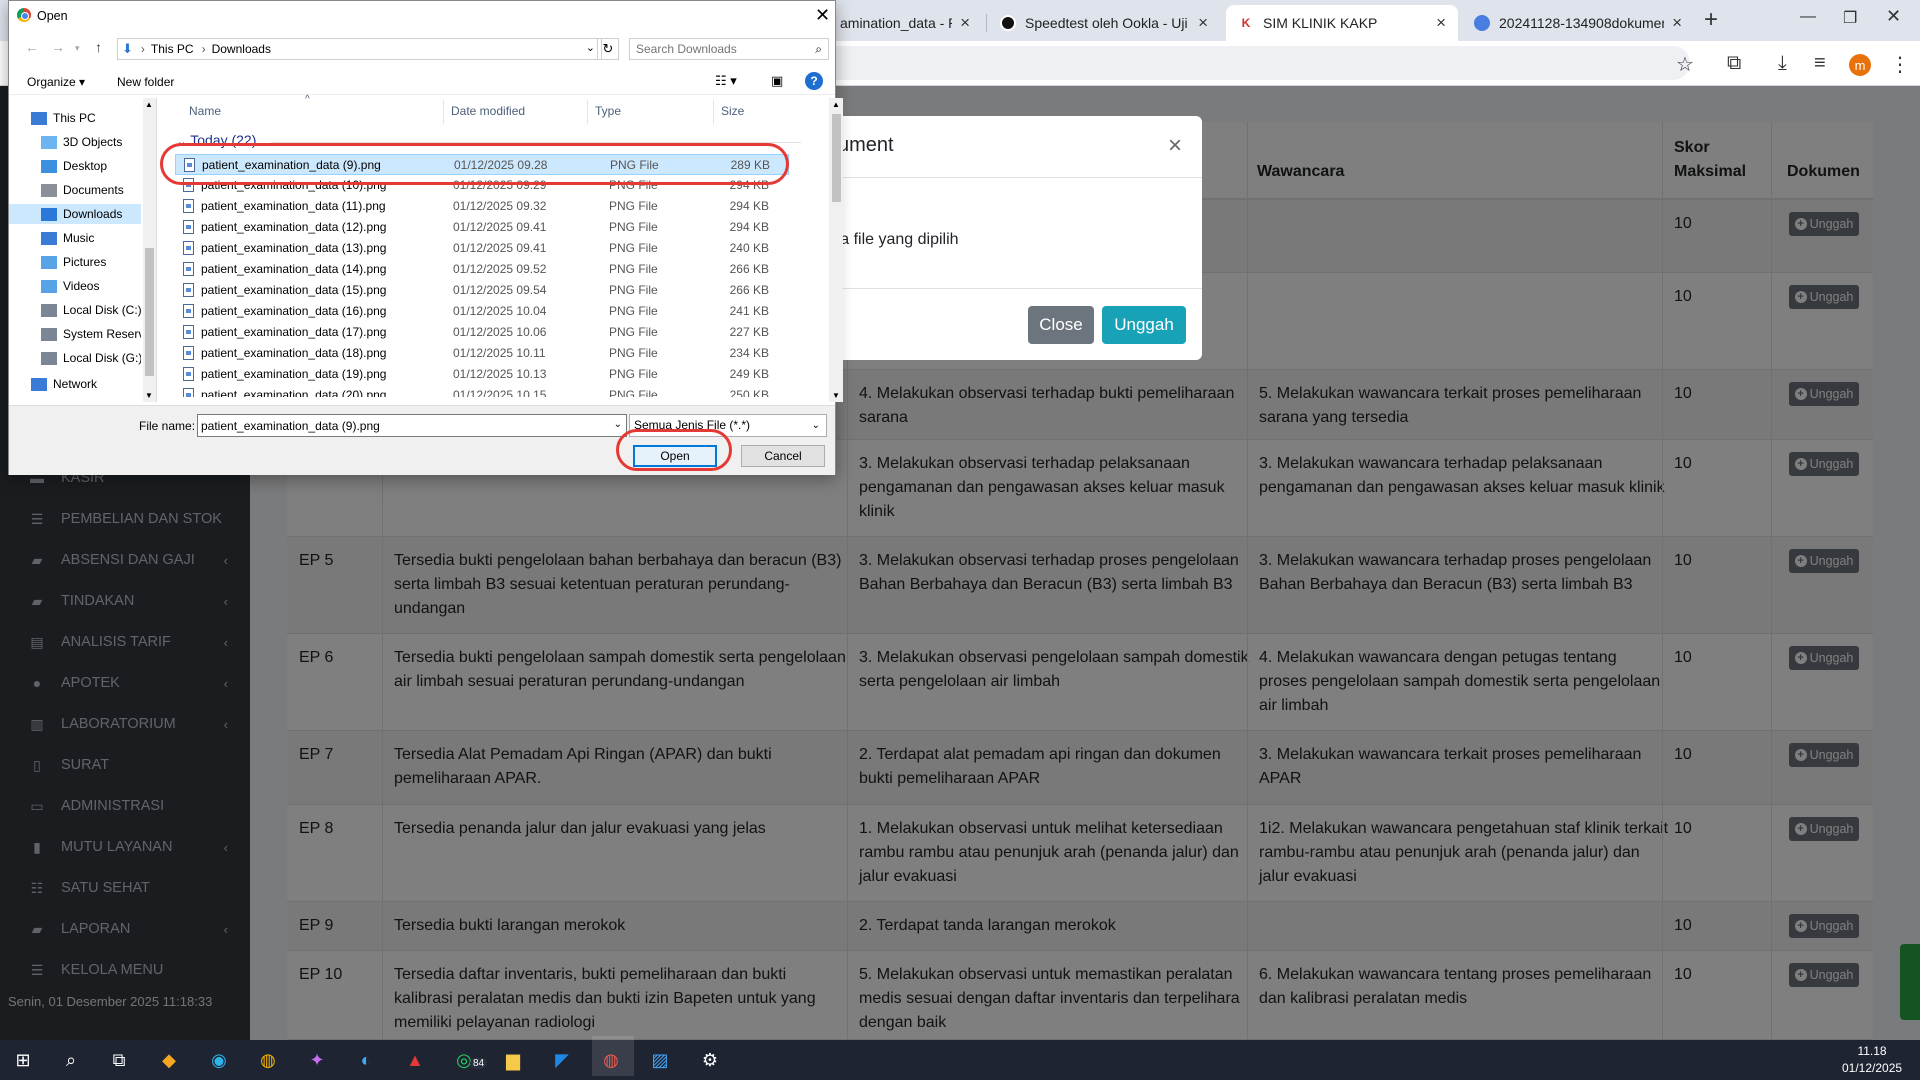 Image resolution: width=1920 pixels, height=1080 pixels. I want to click on address-dropdown-icon: ⌄, so click(590, 47).